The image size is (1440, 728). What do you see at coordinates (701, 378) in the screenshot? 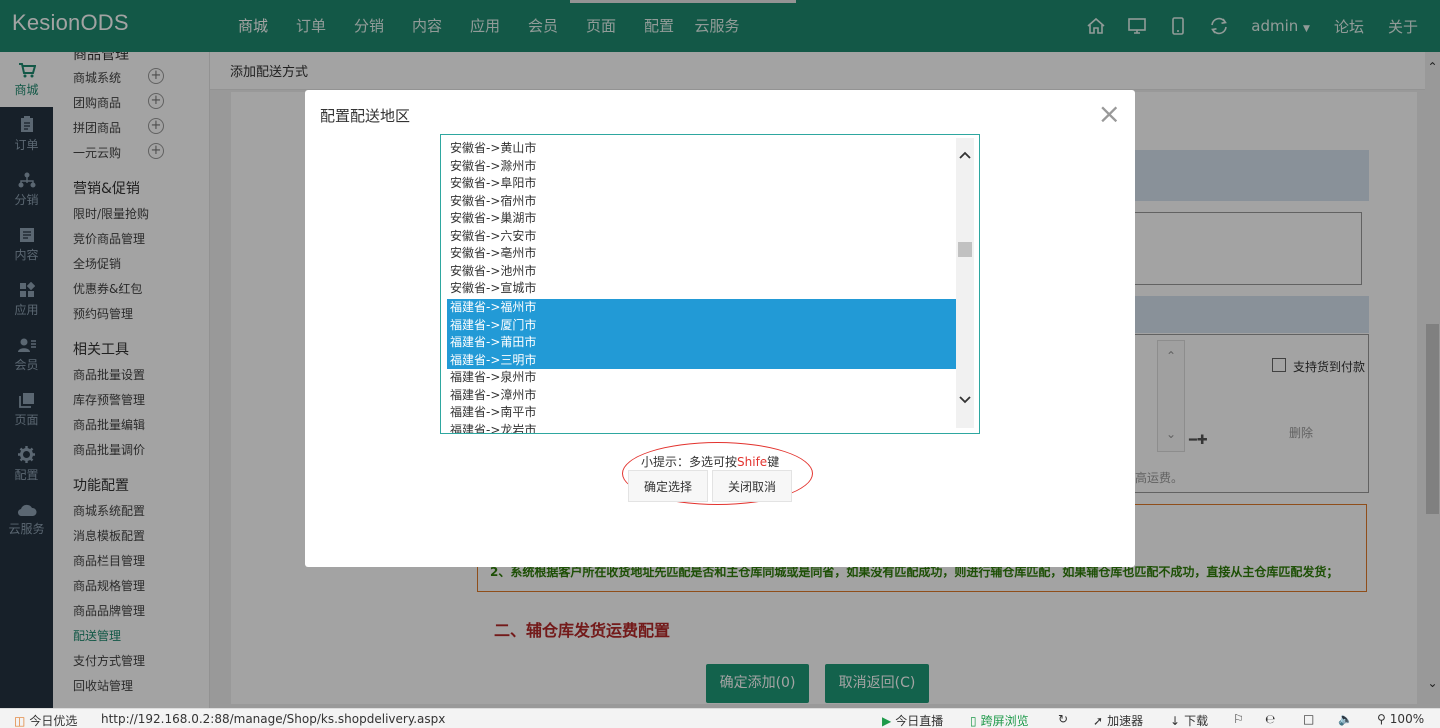
I see `region-option: 福建省->泉州市` at bounding box center [701, 378].